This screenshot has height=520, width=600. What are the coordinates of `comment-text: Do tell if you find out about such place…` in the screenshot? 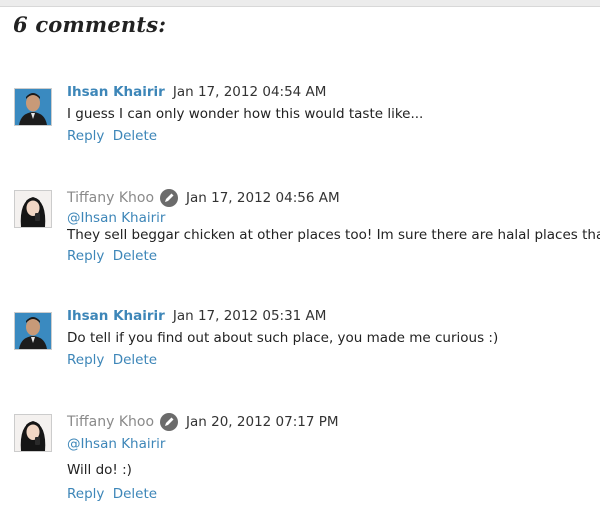 It's located at (283, 338).